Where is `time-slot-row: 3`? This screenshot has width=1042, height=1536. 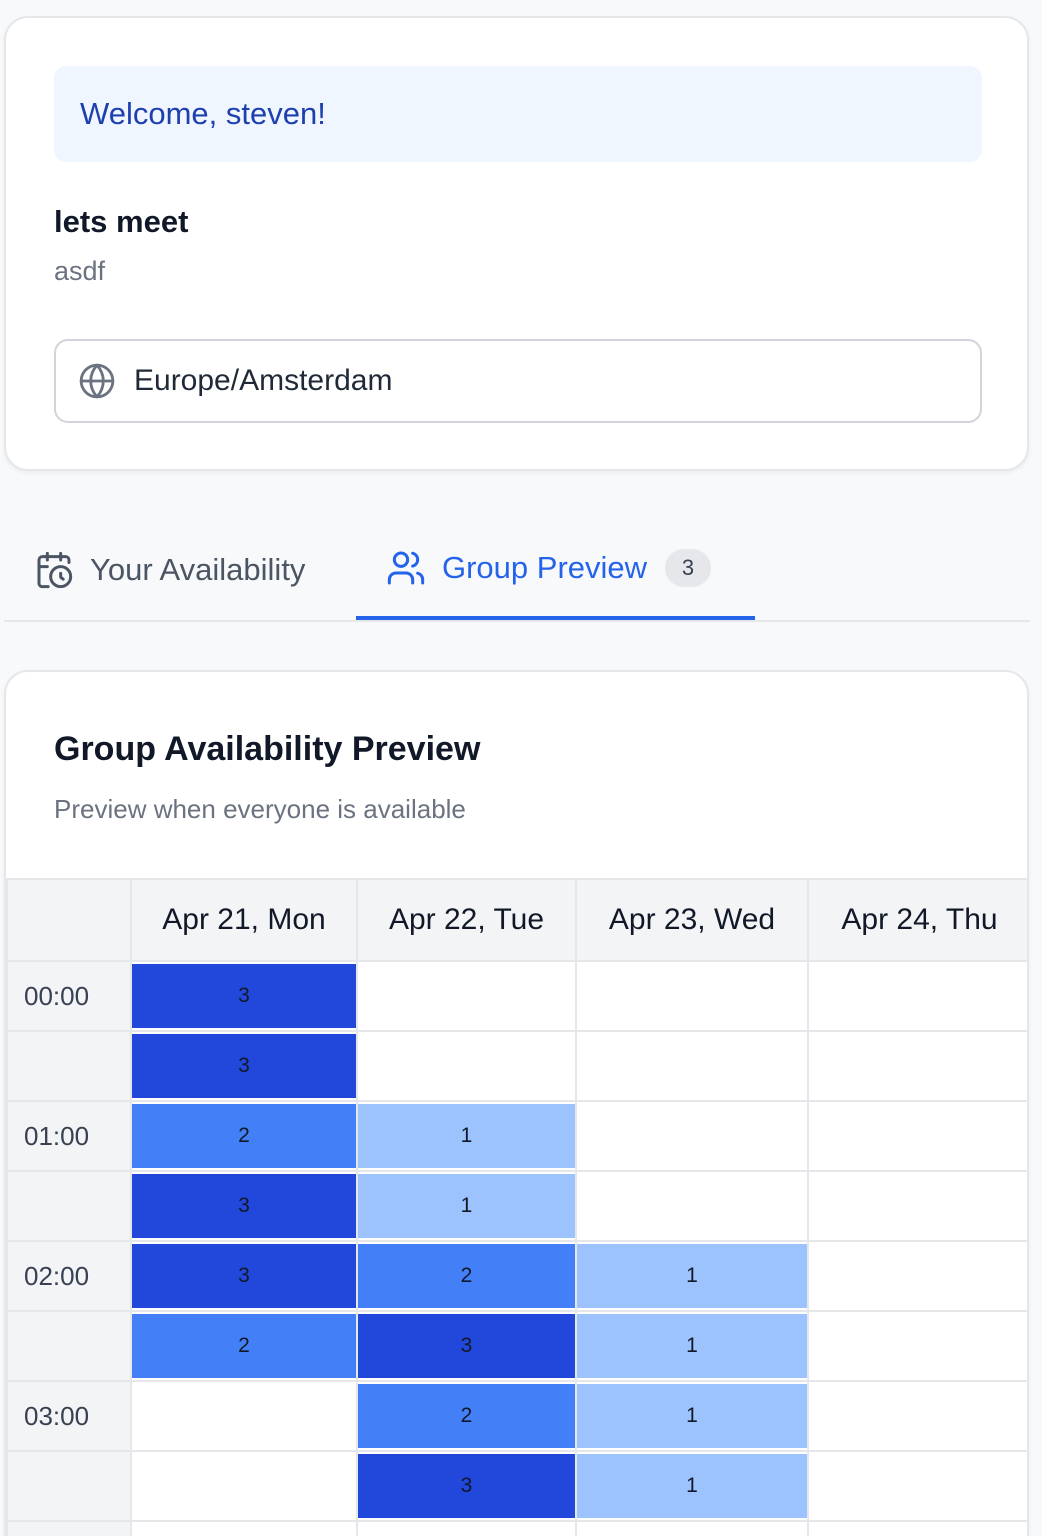
time-slot-row: 3 is located at coordinates (516, 1066).